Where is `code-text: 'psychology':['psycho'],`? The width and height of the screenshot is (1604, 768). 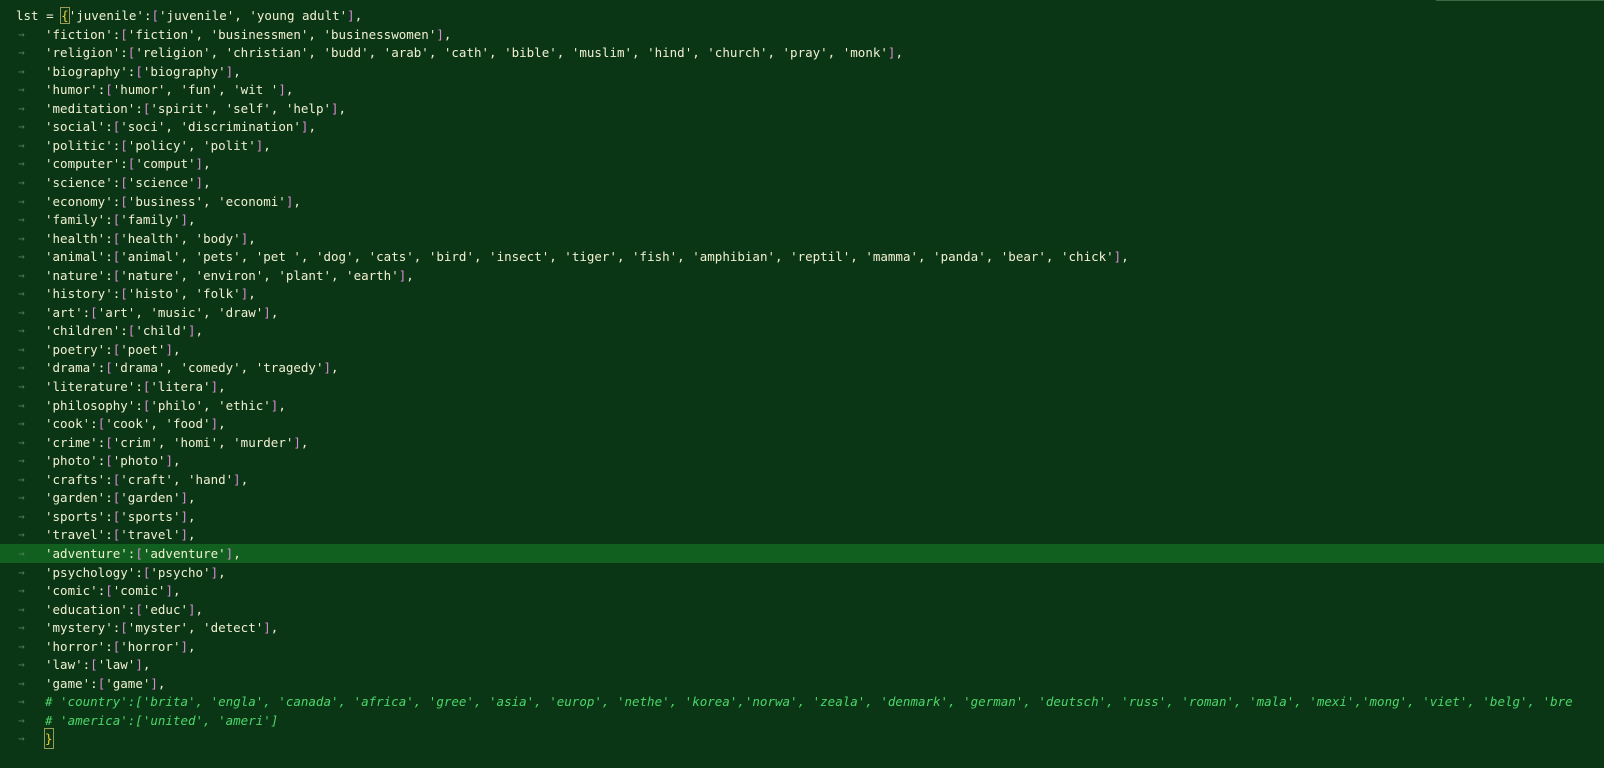 code-text: 'psychology':['psycho'], is located at coordinates (135, 572).